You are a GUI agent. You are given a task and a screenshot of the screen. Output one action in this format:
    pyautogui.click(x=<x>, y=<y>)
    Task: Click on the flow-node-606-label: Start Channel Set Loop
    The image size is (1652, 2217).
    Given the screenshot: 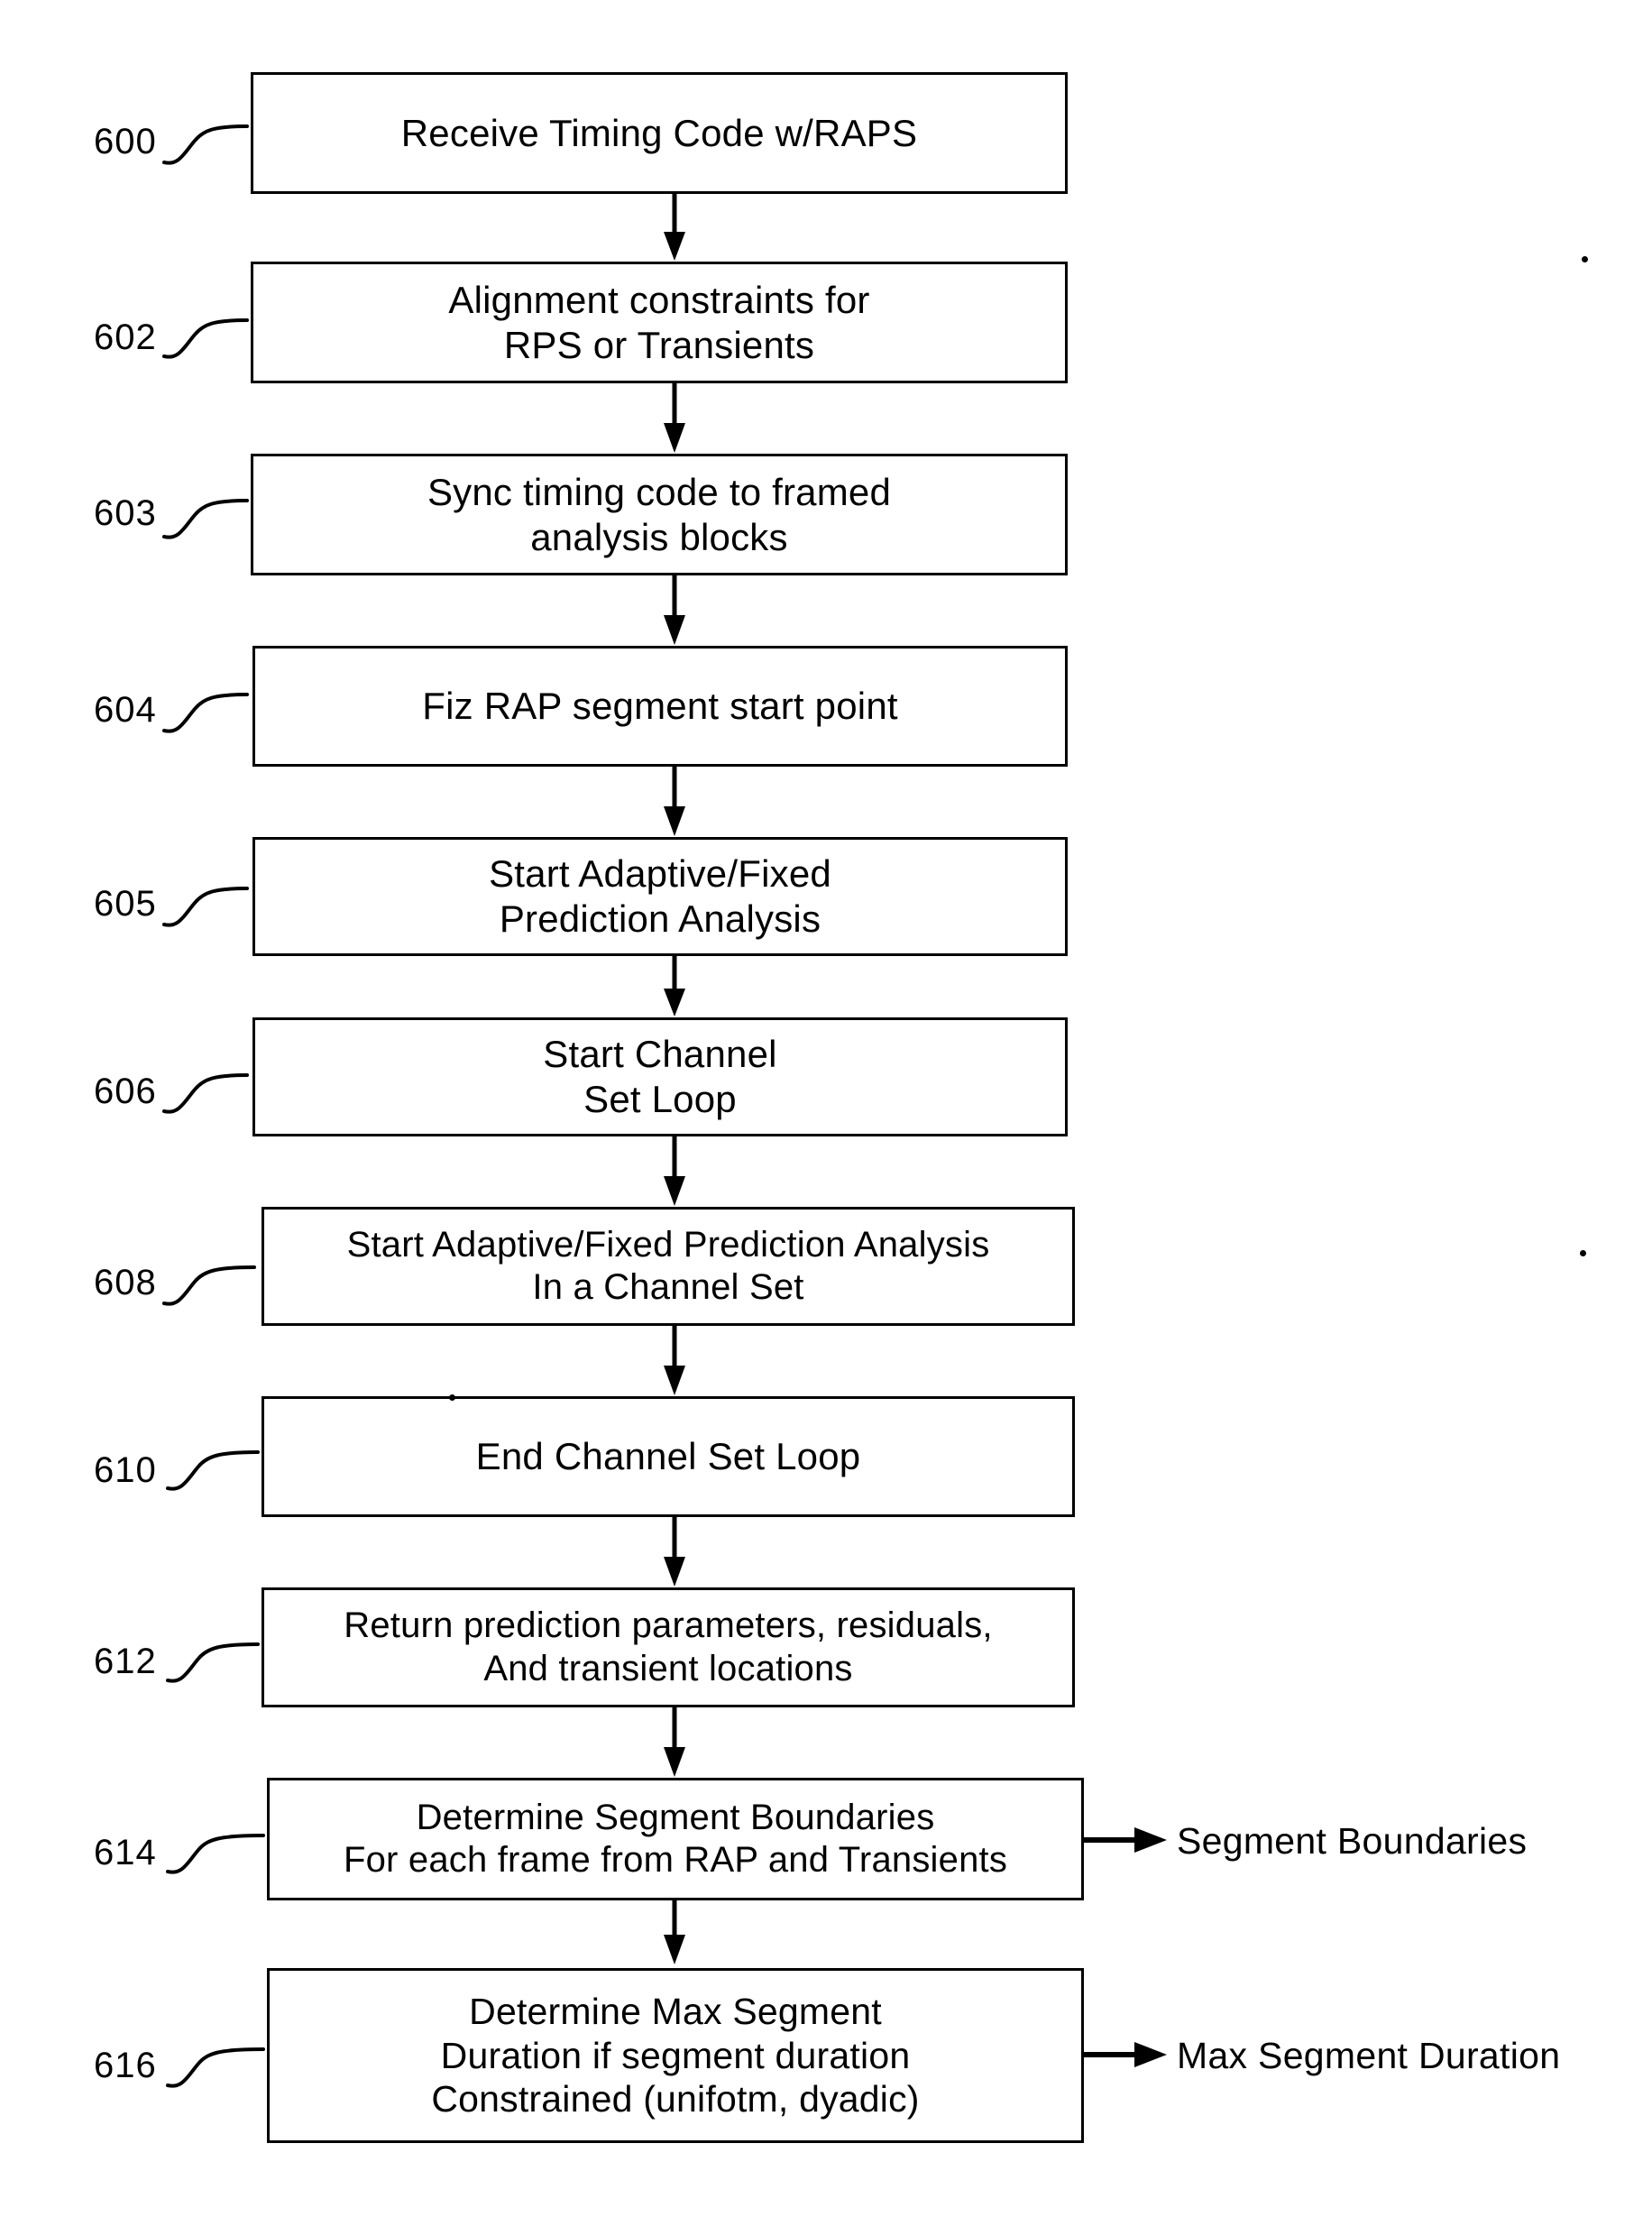 What is the action you would take?
    pyautogui.click(x=660, y=1076)
    